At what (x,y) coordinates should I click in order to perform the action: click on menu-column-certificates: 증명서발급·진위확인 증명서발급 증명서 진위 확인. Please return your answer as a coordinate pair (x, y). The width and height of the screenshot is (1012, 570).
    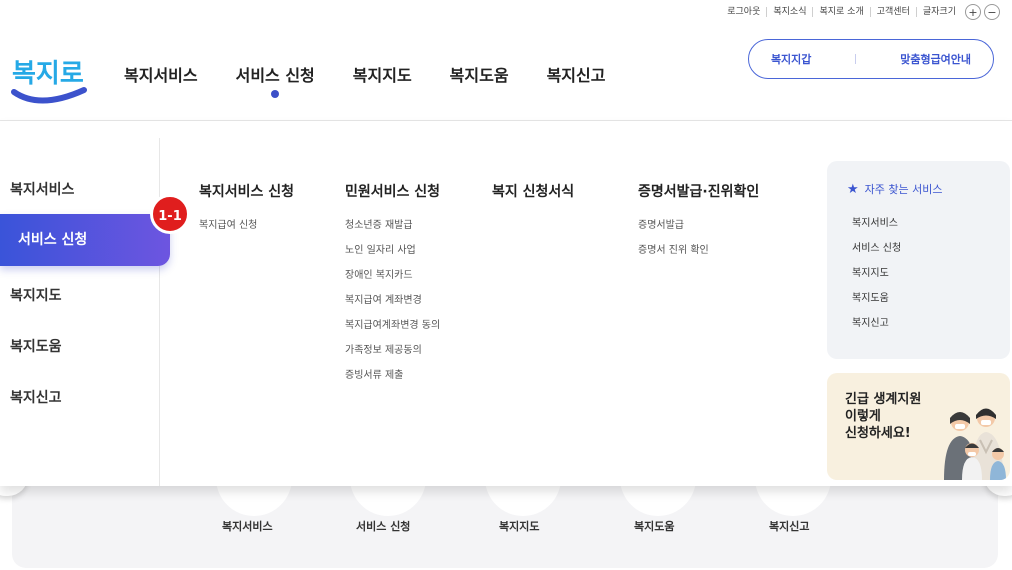
    Looking at the image, I should click on (698, 222).